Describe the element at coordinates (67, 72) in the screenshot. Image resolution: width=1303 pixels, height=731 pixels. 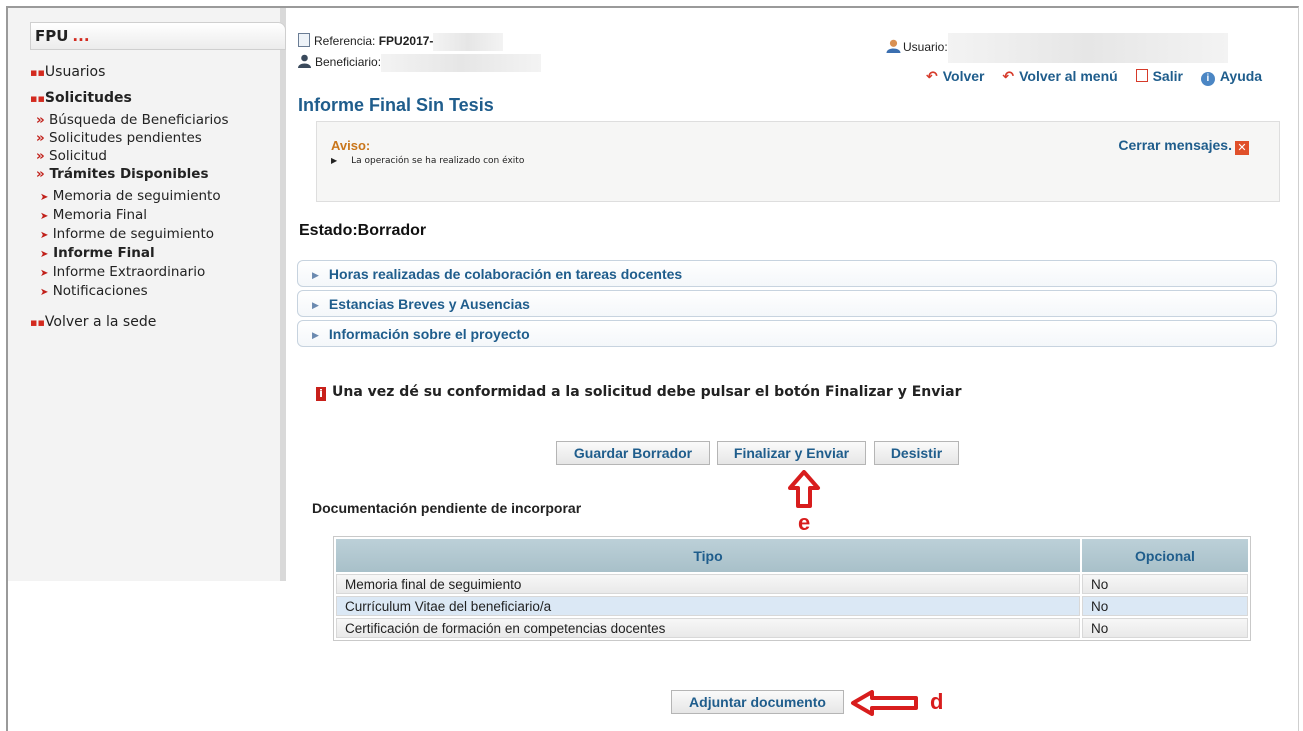
I see `sidebar-item-usuarios: ▪▪Usuarios` at that location.